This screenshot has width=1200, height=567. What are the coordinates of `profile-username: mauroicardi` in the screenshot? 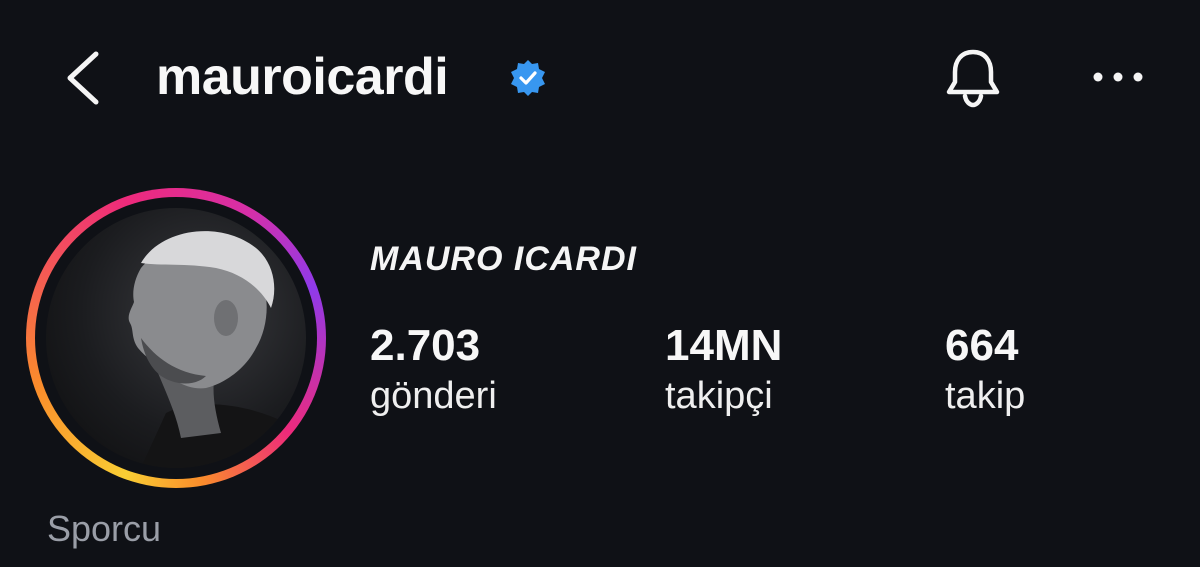 It's located at (302, 77).